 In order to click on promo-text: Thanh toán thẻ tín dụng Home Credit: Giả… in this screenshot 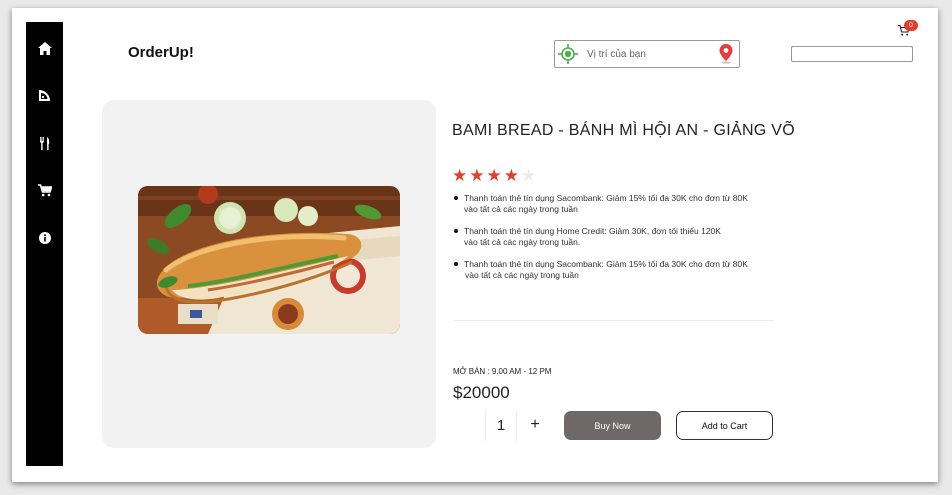, I will do `click(592, 231)`.